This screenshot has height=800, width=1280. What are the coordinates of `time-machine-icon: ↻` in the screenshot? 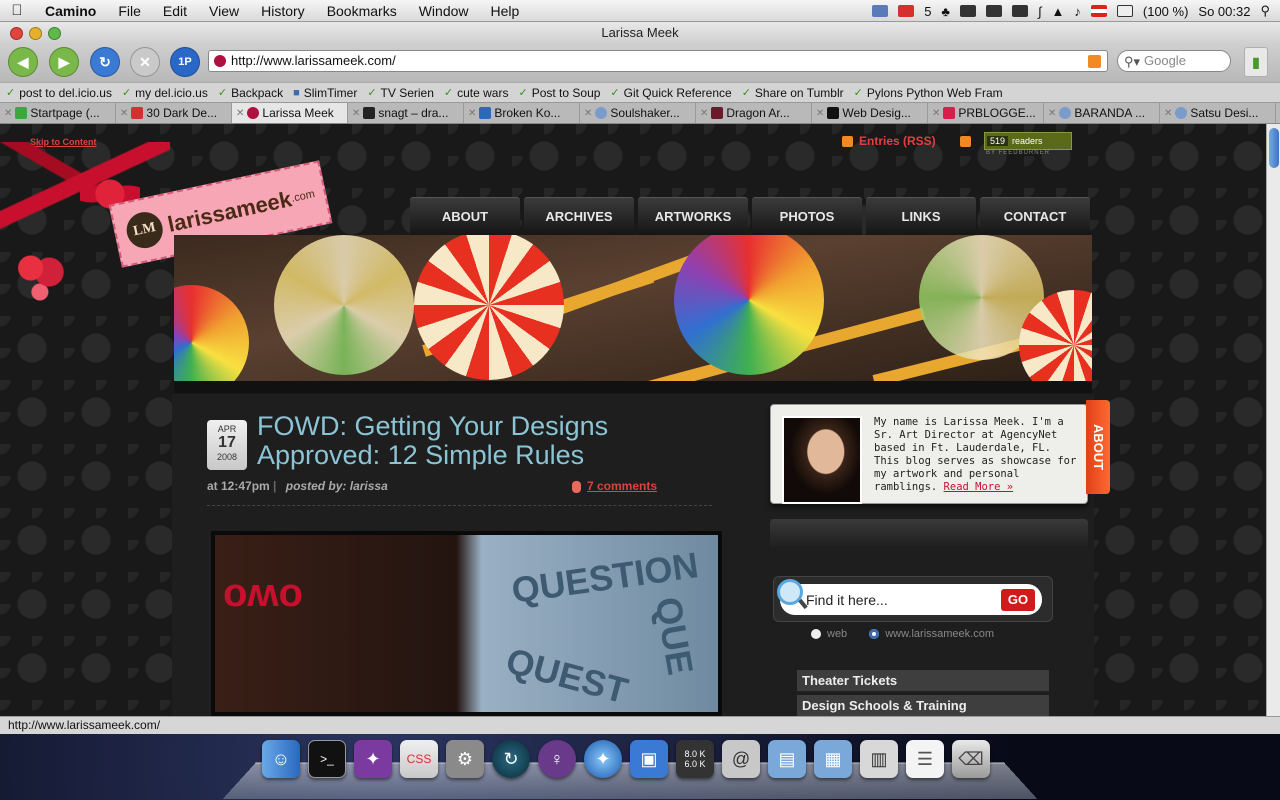 It's located at (511, 759).